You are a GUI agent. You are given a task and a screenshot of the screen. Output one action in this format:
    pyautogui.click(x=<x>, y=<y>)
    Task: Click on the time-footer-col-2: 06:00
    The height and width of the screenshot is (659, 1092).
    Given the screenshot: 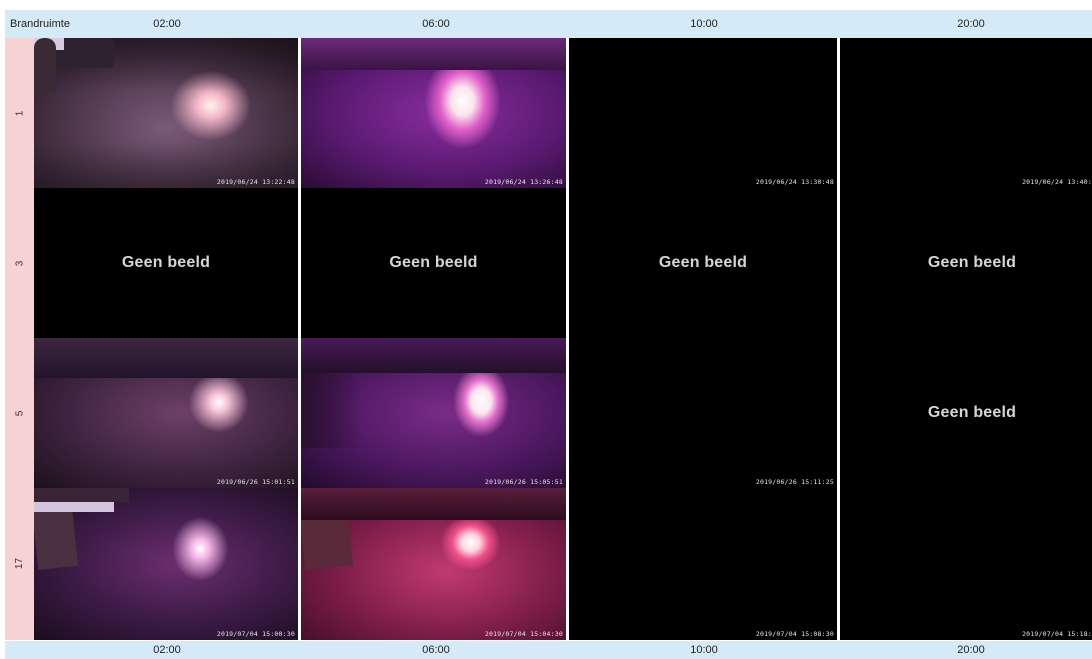 What is the action you would take?
    pyautogui.click(x=436, y=650)
    